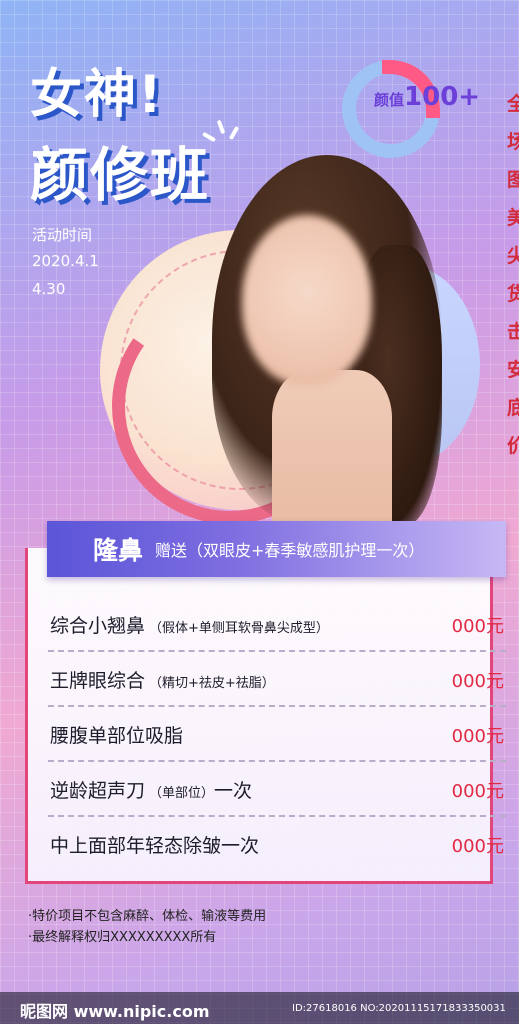  I want to click on item-name: 中上面部年轻态除皱一次, so click(155, 846).